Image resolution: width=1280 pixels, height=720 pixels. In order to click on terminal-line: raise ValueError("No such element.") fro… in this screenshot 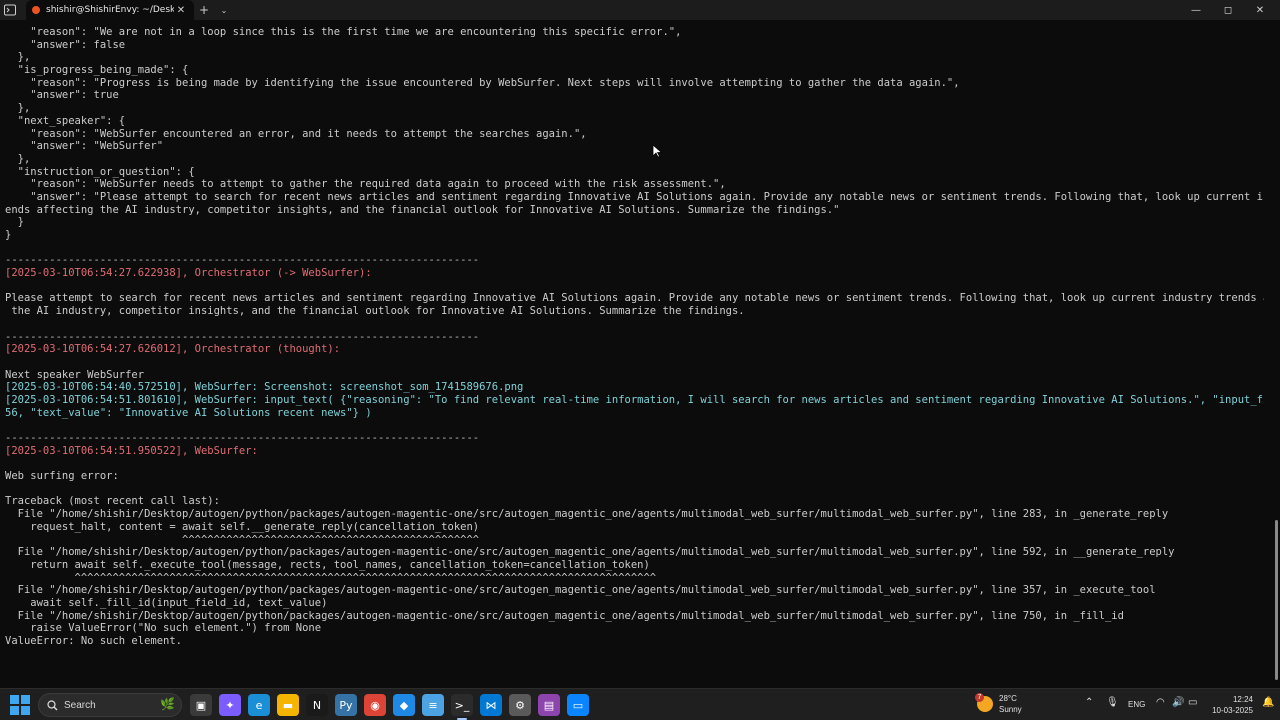, I will do `click(163, 628)`.